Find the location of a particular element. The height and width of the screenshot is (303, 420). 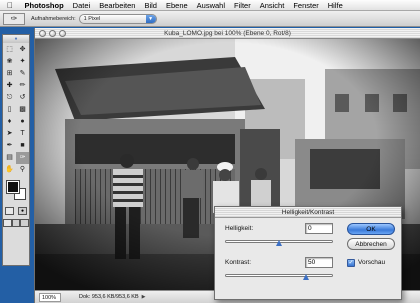

contrast-label: Kontrast: is located at coordinates (238, 262).